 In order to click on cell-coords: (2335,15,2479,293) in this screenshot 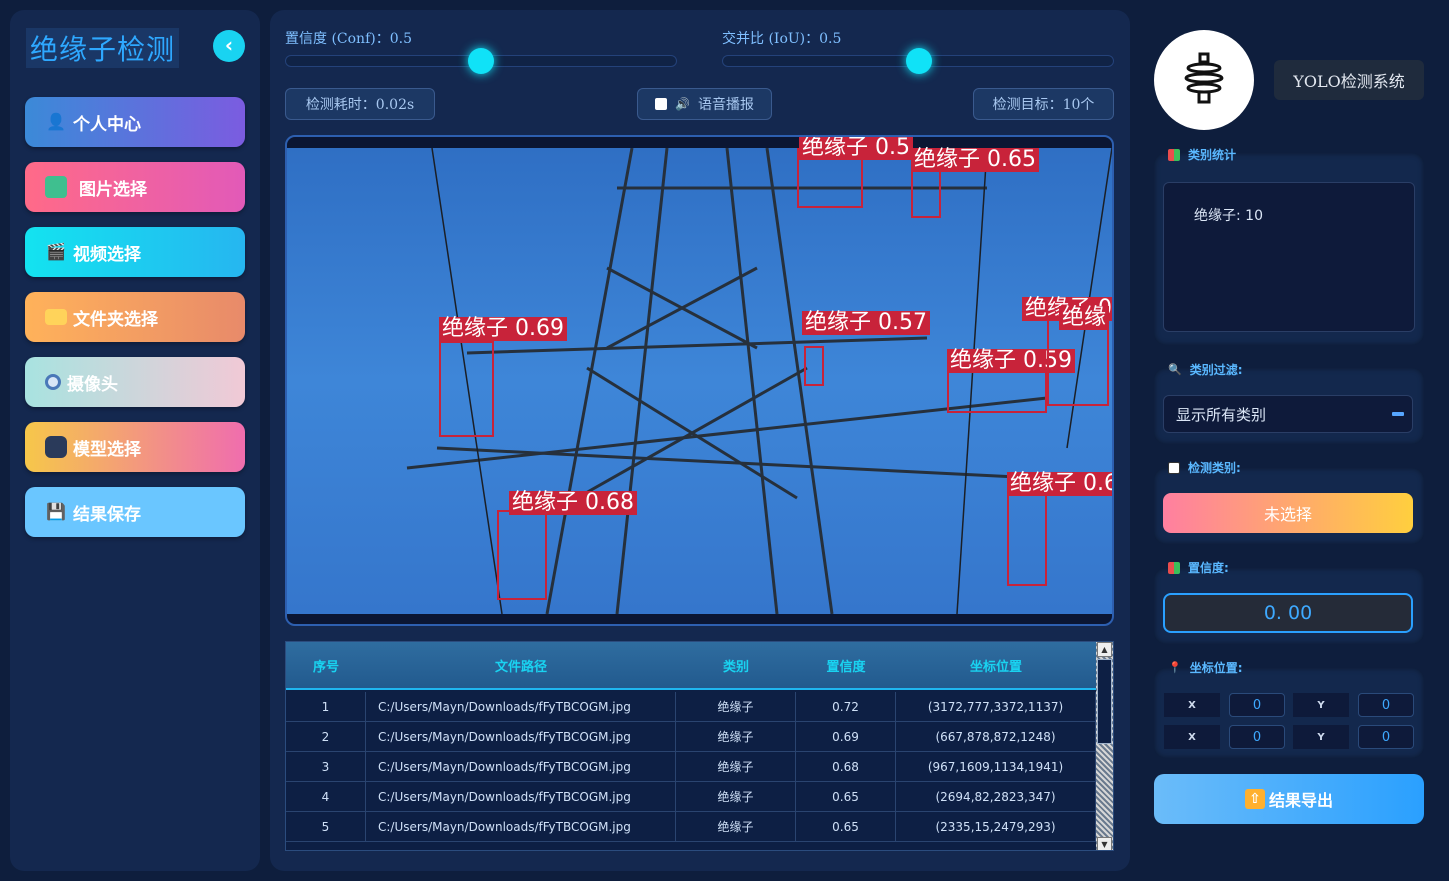, I will do `click(996, 826)`.